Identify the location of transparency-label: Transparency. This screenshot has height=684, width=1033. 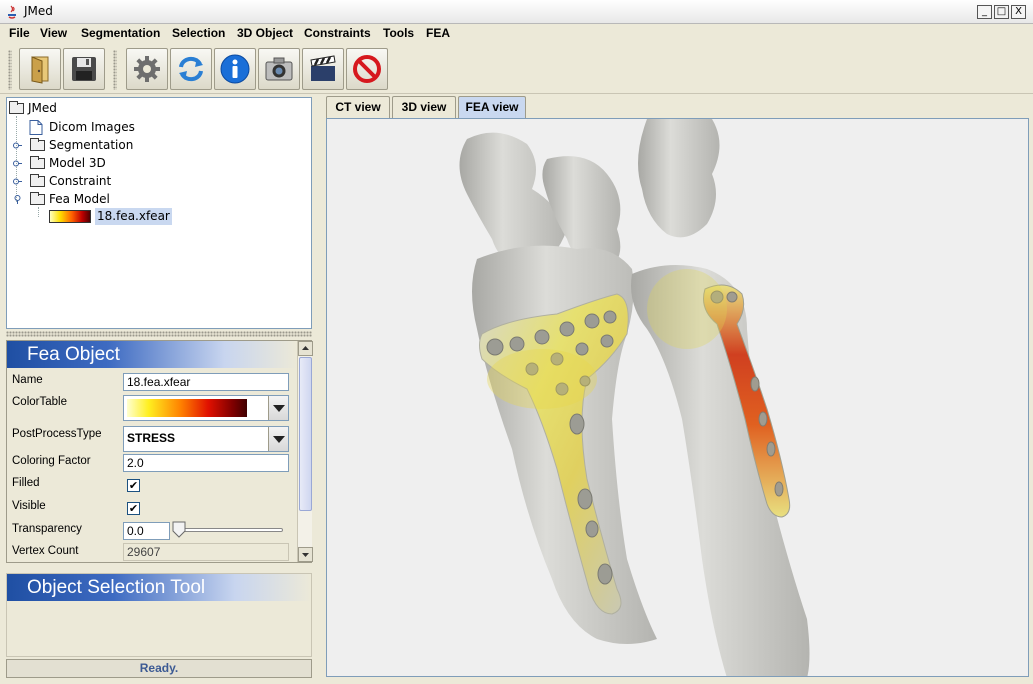
(47, 529).